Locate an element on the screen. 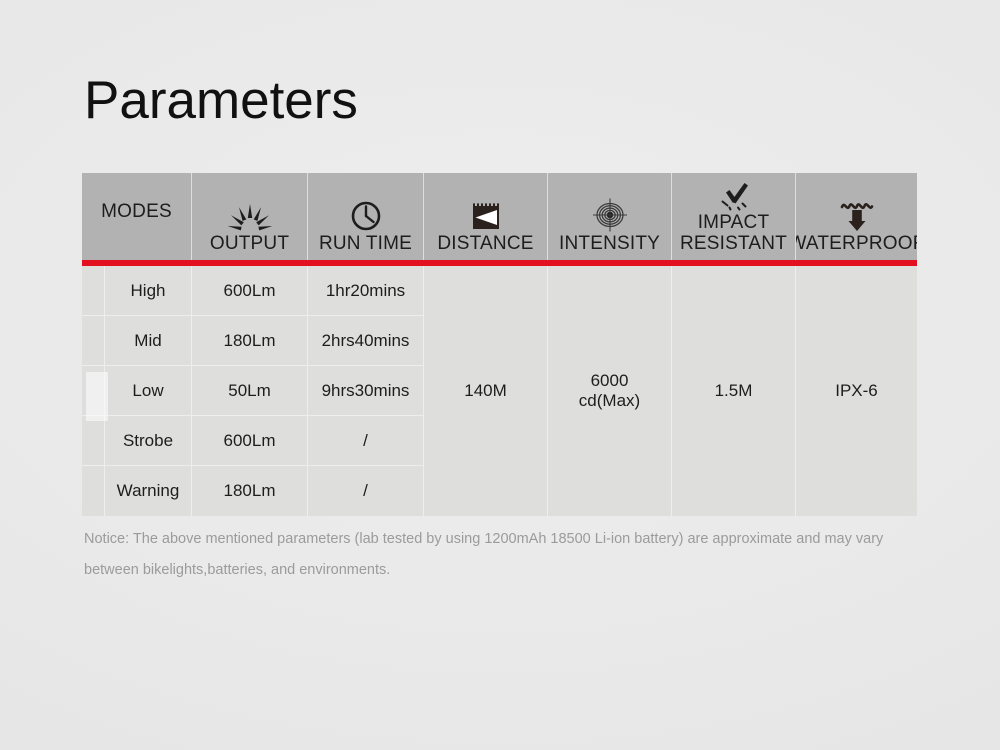 Image resolution: width=1000 pixels, height=750 pixels. cell-waterproof: IPX-6 is located at coordinates (856, 391).